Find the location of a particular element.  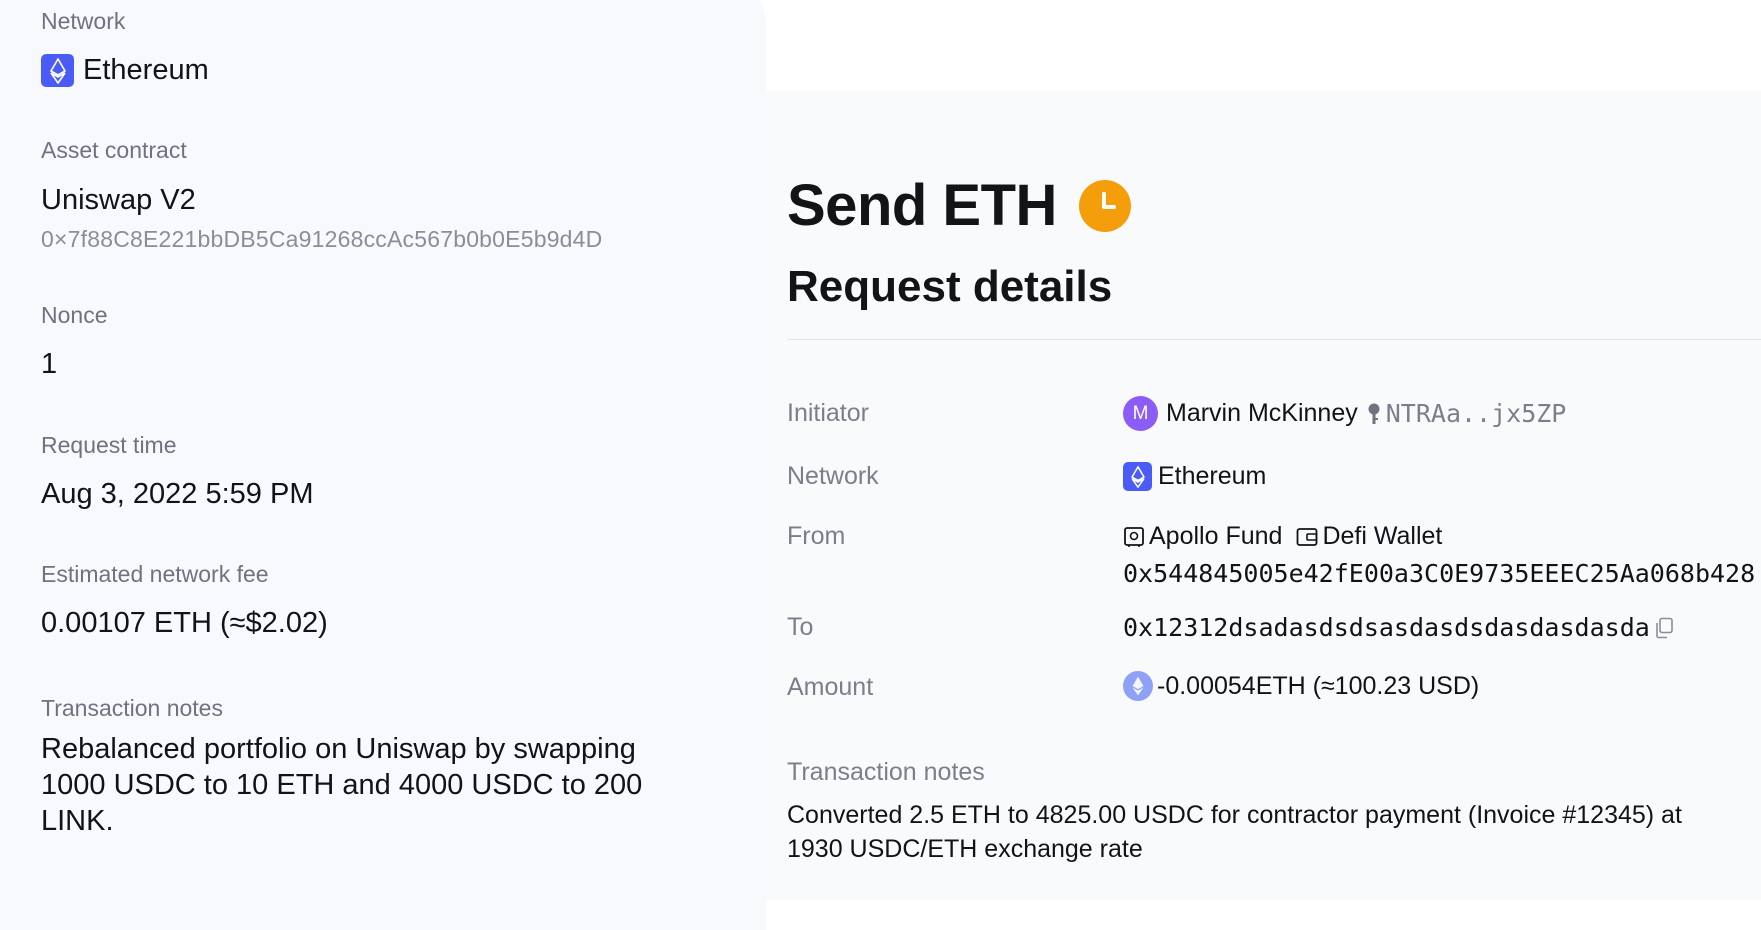

section-title: Request details is located at coordinates (950, 286).